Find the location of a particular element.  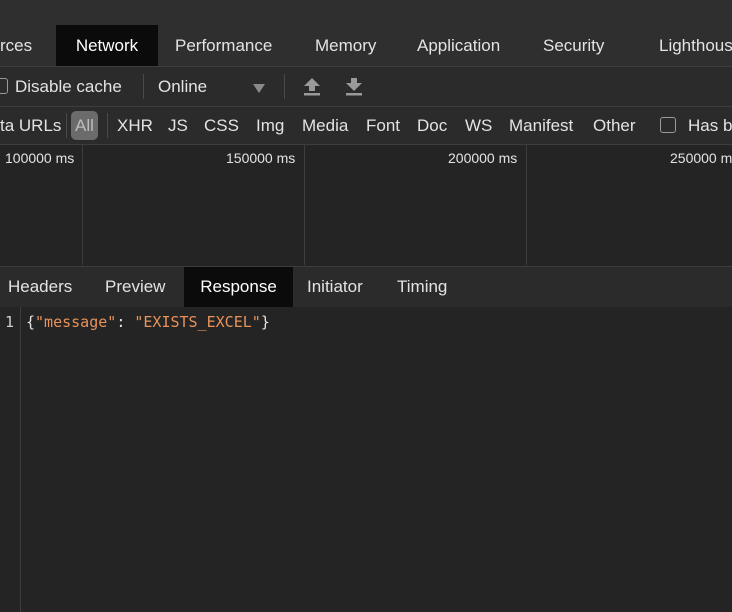

filter-font: Font is located at coordinates (383, 125).